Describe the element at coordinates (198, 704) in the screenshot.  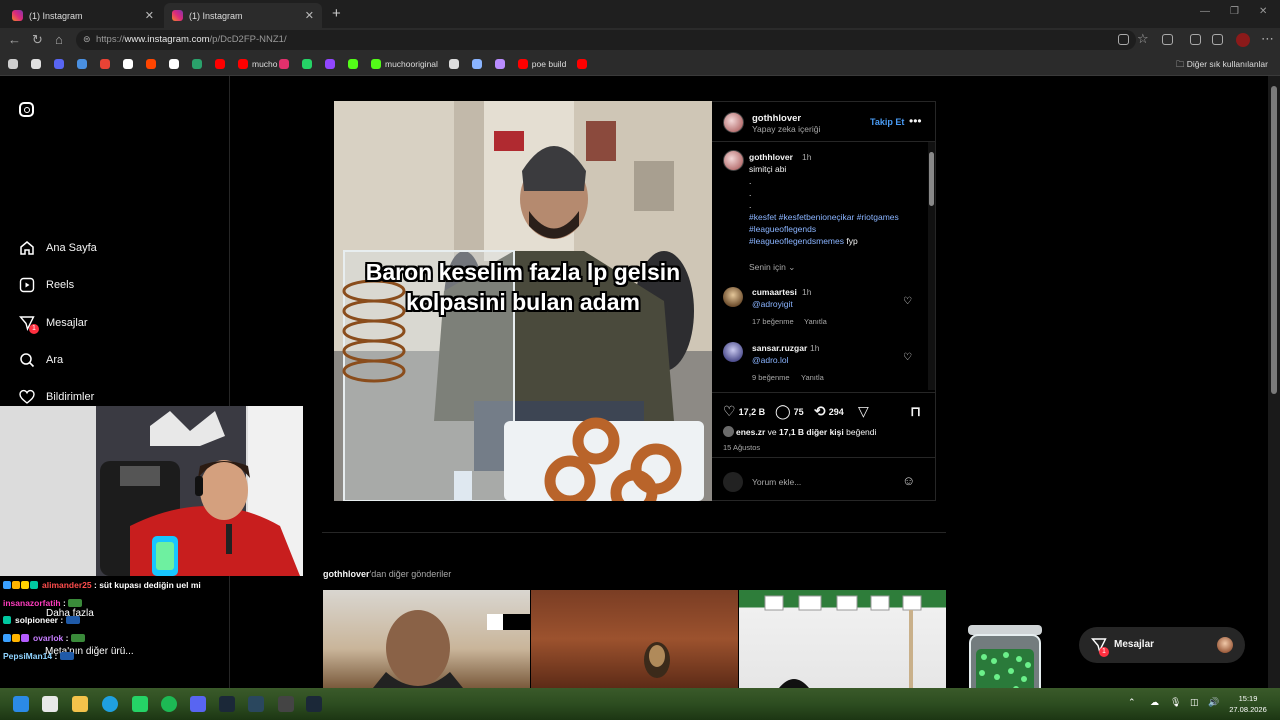
I see `discord-icon` at that location.